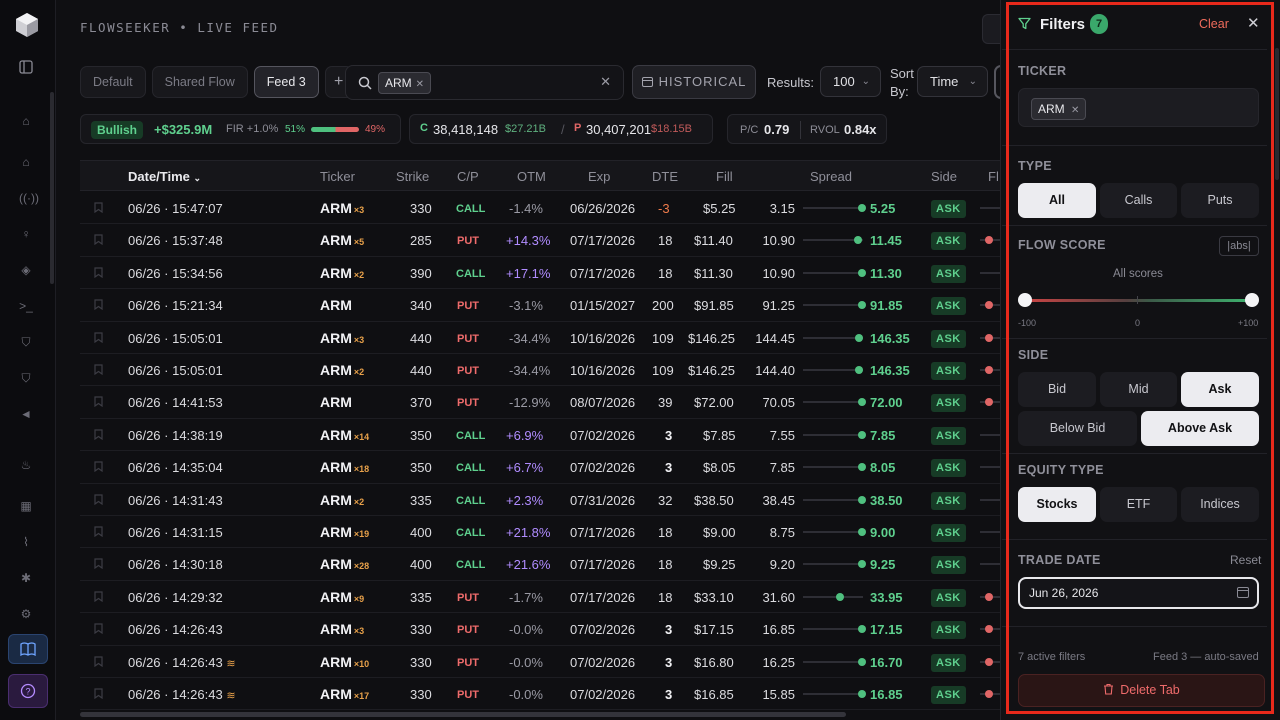  What do you see at coordinates (1138, 107) in the screenshot?
I see `ticker-filter-input: ARM ✕` at bounding box center [1138, 107].